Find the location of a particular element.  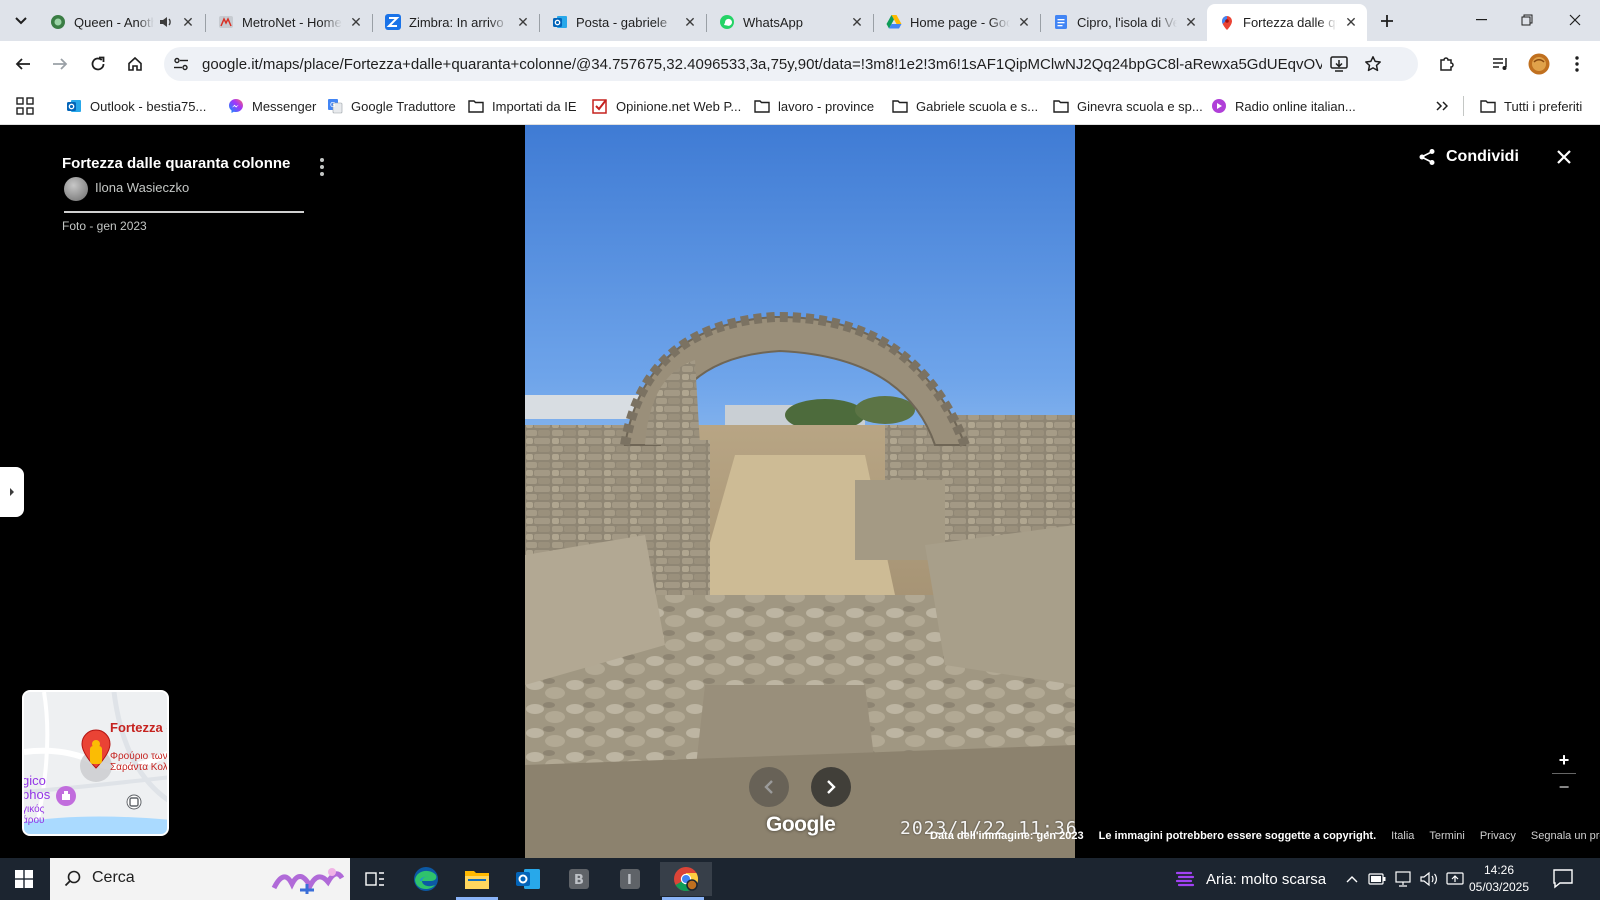

windows-start-icon is located at coordinates (24, 879).